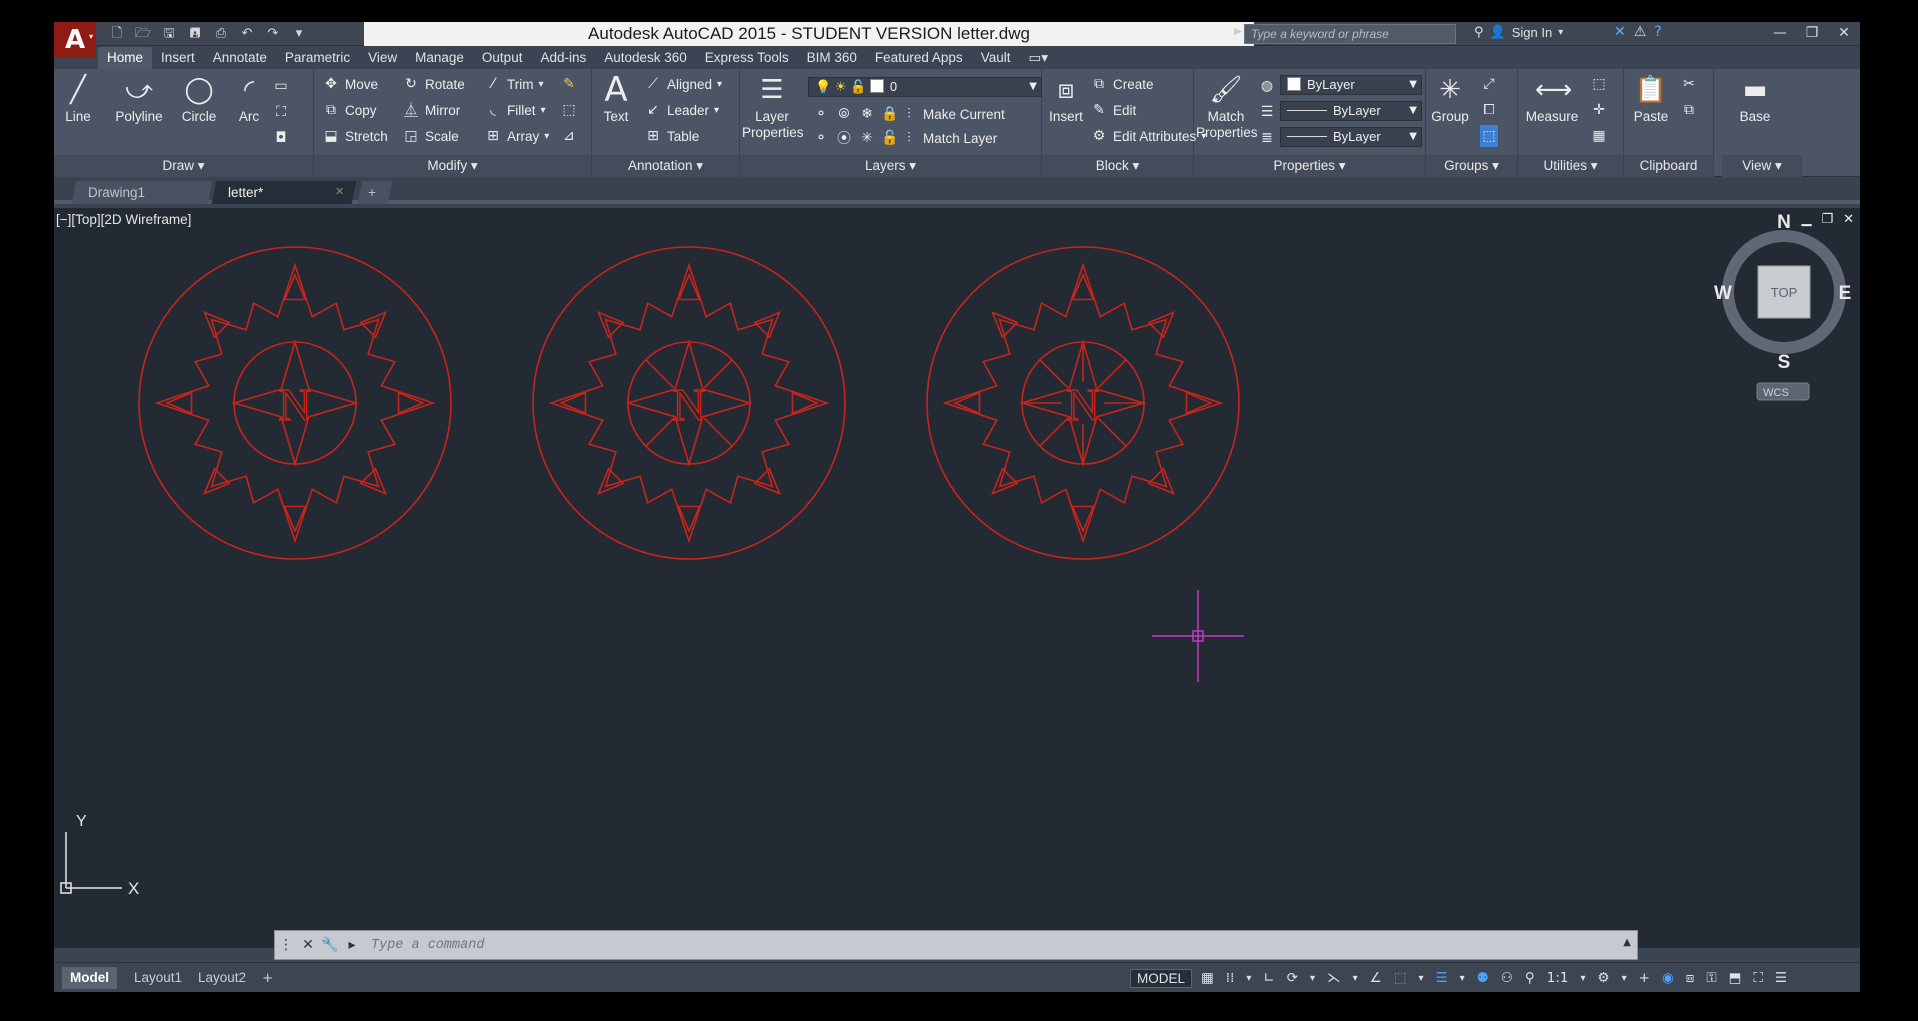 This screenshot has height=1021, width=1918. What do you see at coordinates (844, 114) in the screenshot?
I see `layer-isolate-icon: ⦾` at bounding box center [844, 114].